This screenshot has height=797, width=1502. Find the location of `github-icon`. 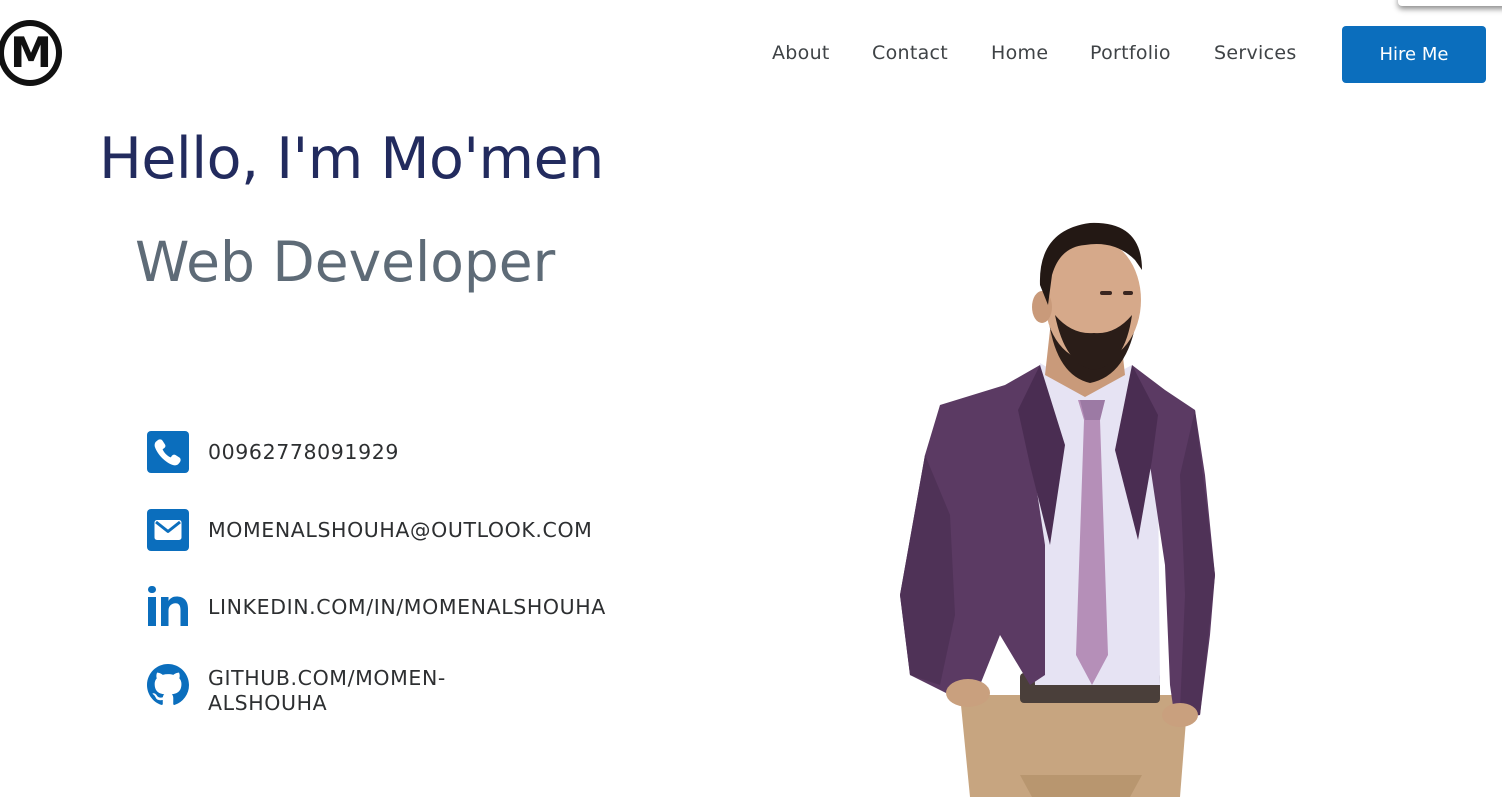

github-icon is located at coordinates (168, 685).